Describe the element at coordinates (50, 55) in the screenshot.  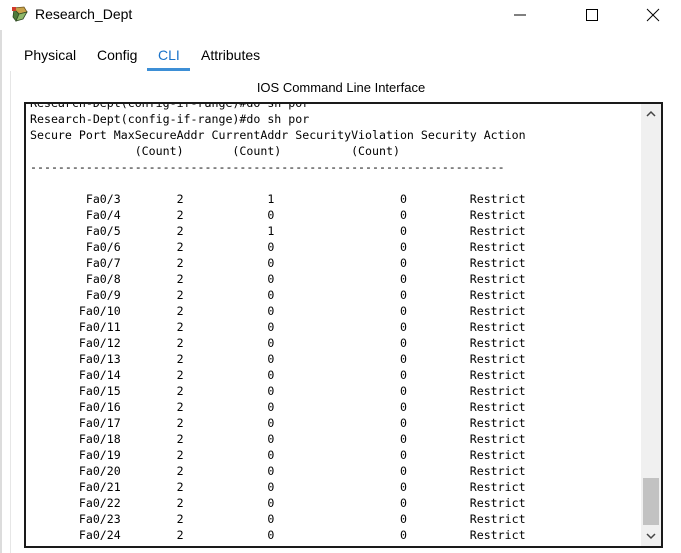
I see `tab-physical: Physical` at that location.